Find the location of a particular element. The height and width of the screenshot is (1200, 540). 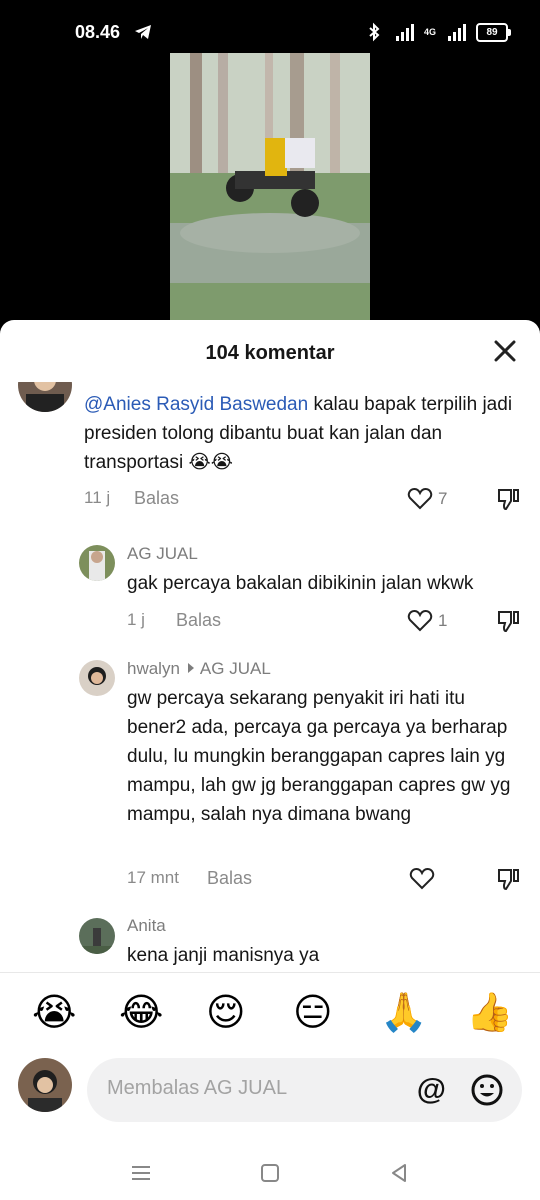

smile-icon is located at coordinates (487, 1090).